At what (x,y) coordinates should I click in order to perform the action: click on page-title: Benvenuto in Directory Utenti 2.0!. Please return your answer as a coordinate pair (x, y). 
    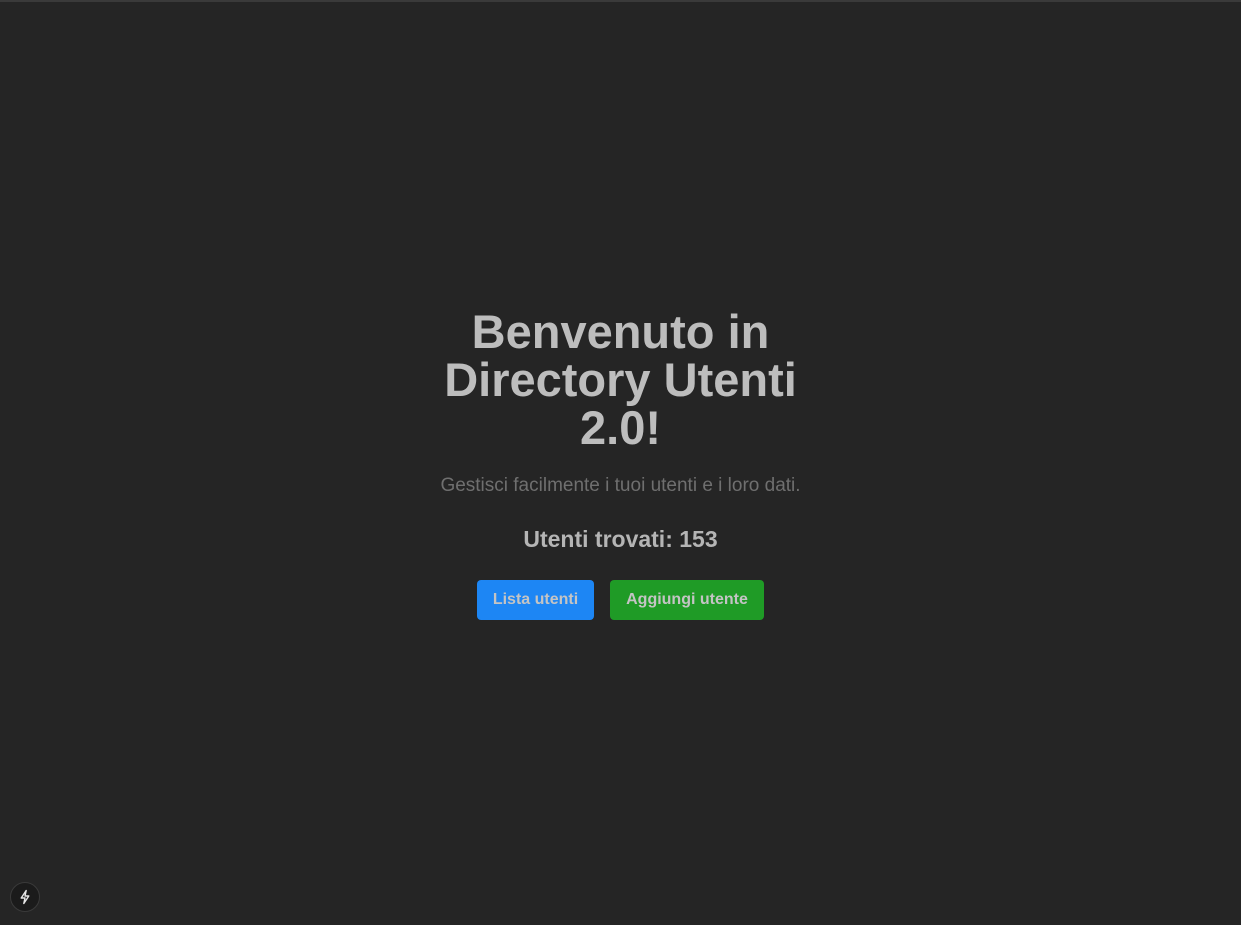
    Looking at the image, I should click on (620, 379).